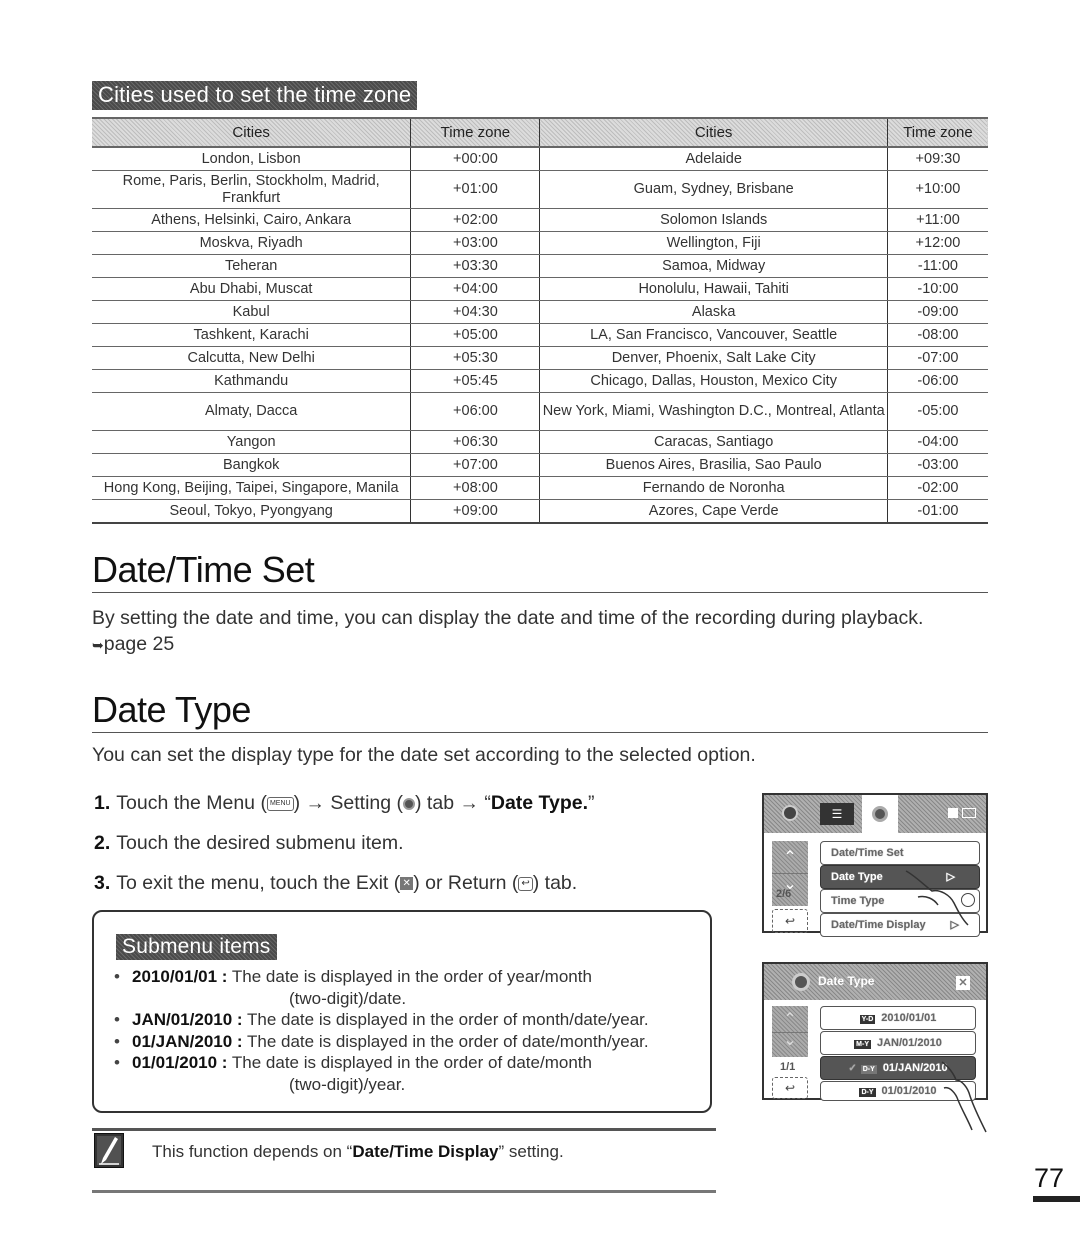  What do you see at coordinates (857, 877) in the screenshot?
I see `menu-item-label: Date Type` at bounding box center [857, 877].